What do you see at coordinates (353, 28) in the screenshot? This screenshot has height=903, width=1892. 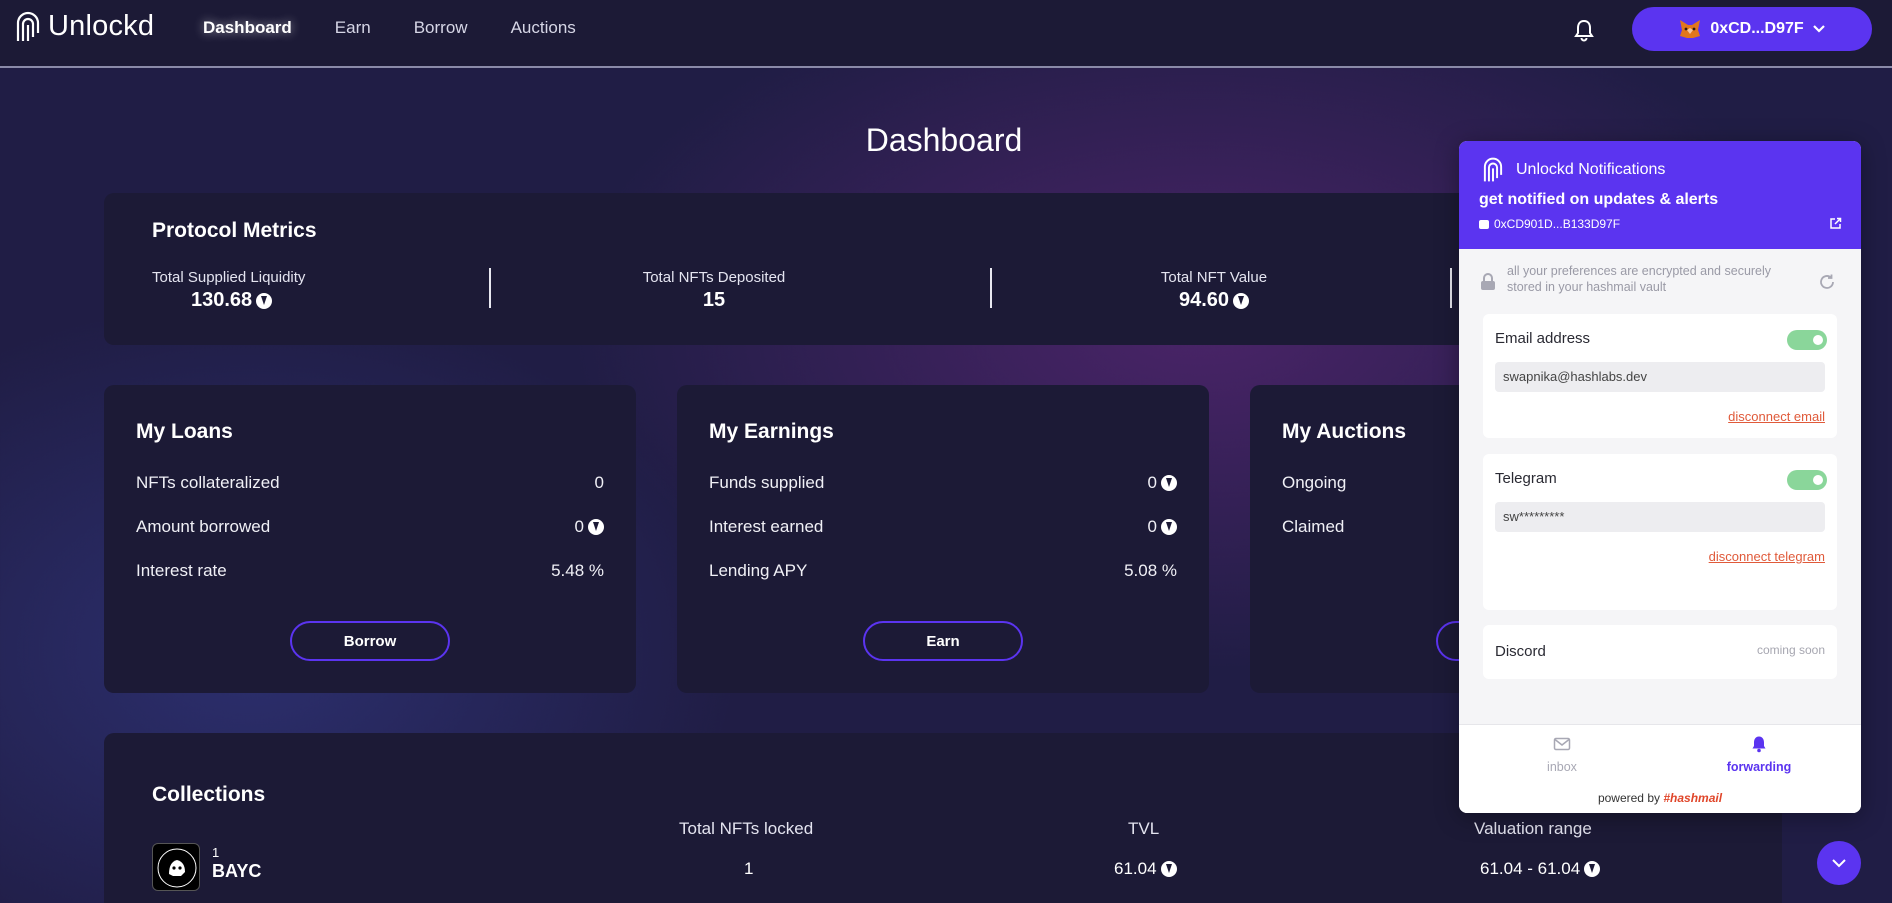 I see `nav-earn: Earn` at bounding box center [353, 28].